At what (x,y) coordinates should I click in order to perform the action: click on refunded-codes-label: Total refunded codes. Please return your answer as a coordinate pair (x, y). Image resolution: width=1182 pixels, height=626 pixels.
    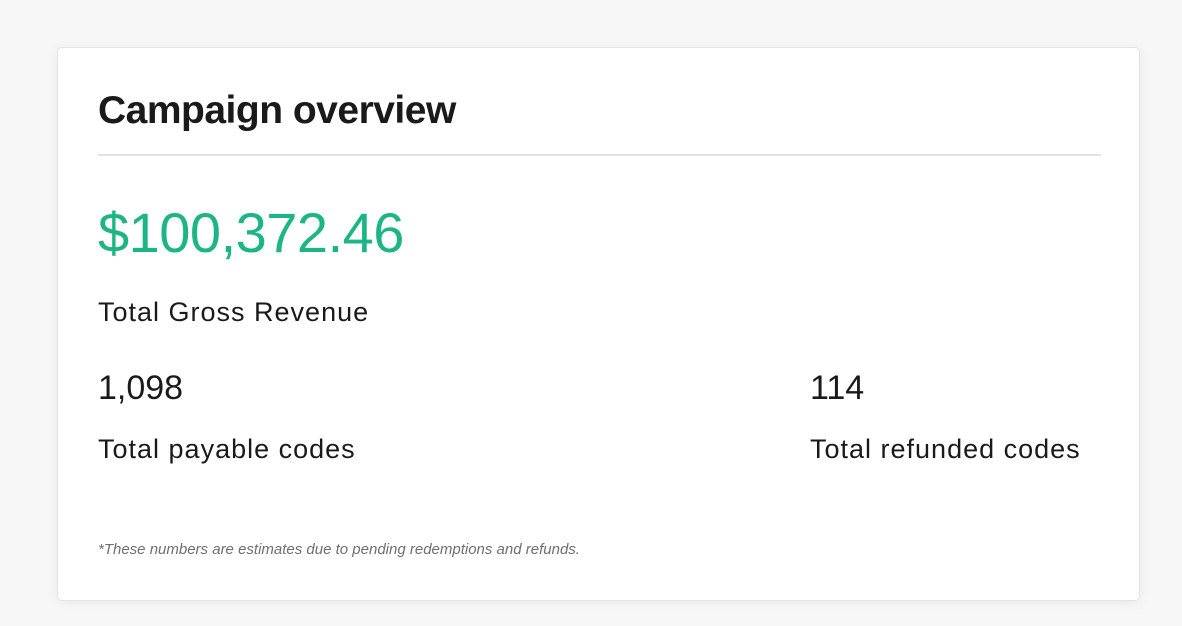
    Looking at the image, I should click on (945, 449).